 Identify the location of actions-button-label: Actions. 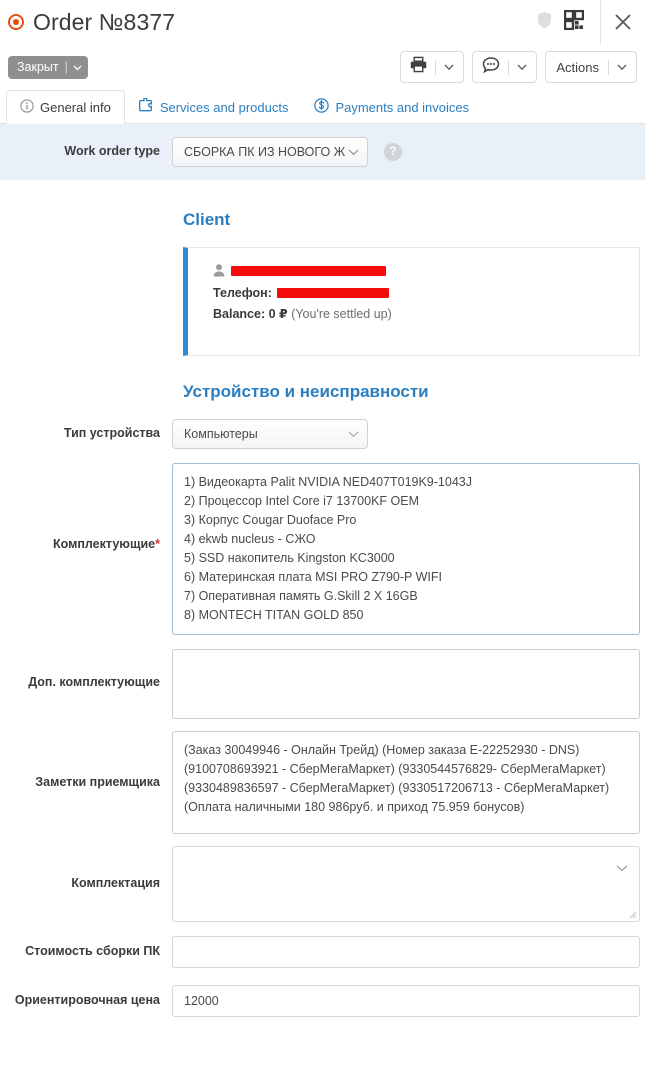
(577, 67).